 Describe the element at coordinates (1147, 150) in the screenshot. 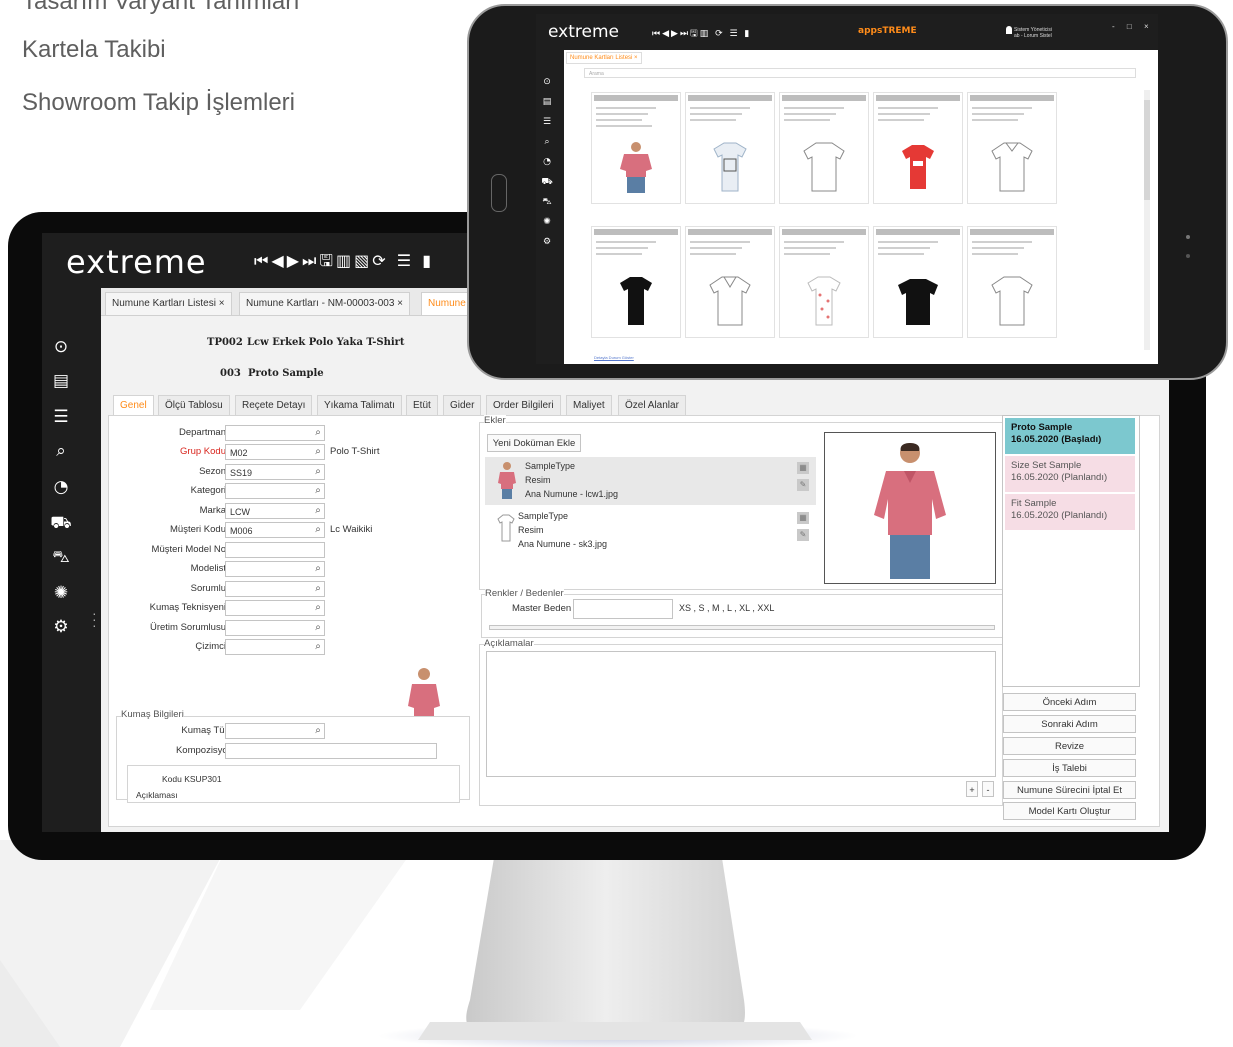

I see `tablet-scrollbar-thumb` at that location.